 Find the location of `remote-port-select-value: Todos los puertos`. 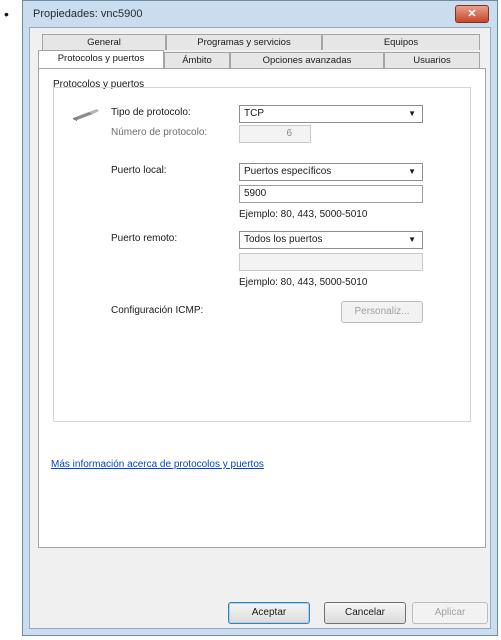

remote-port-select-value: Todos los puertos is located at coordinates (283, 239).